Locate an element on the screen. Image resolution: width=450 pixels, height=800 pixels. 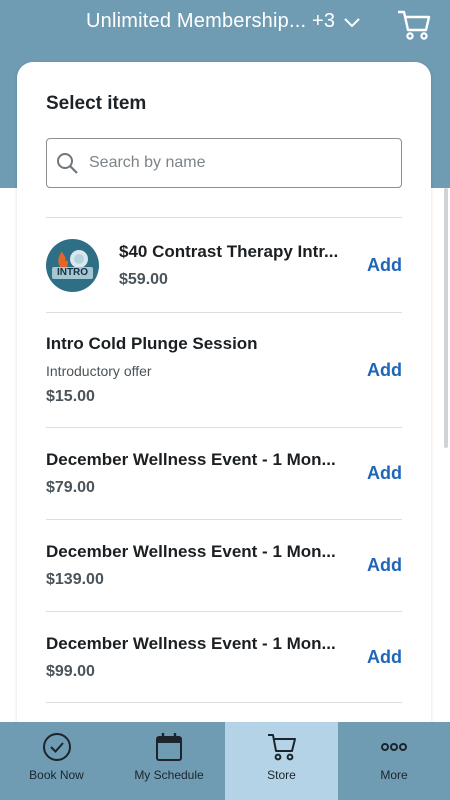
item-price: $139.00 is located at coordinates (75, 579).